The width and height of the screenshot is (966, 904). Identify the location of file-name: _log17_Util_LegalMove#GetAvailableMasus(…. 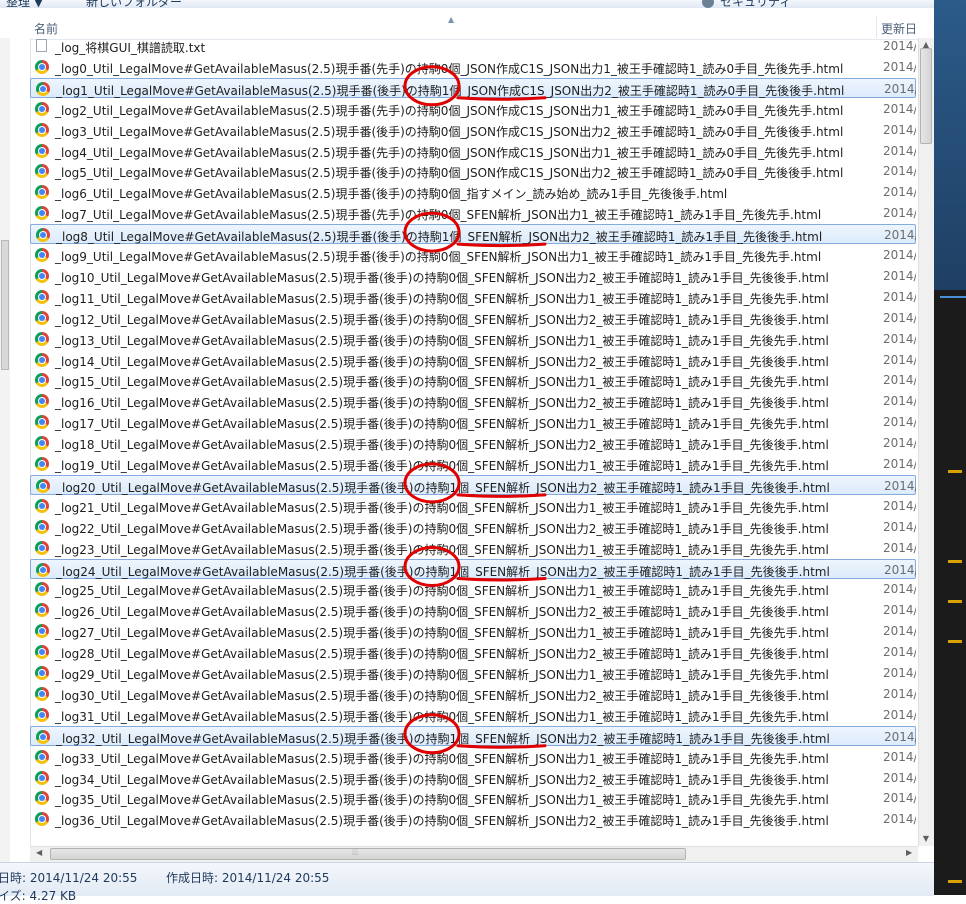
(442, 423).